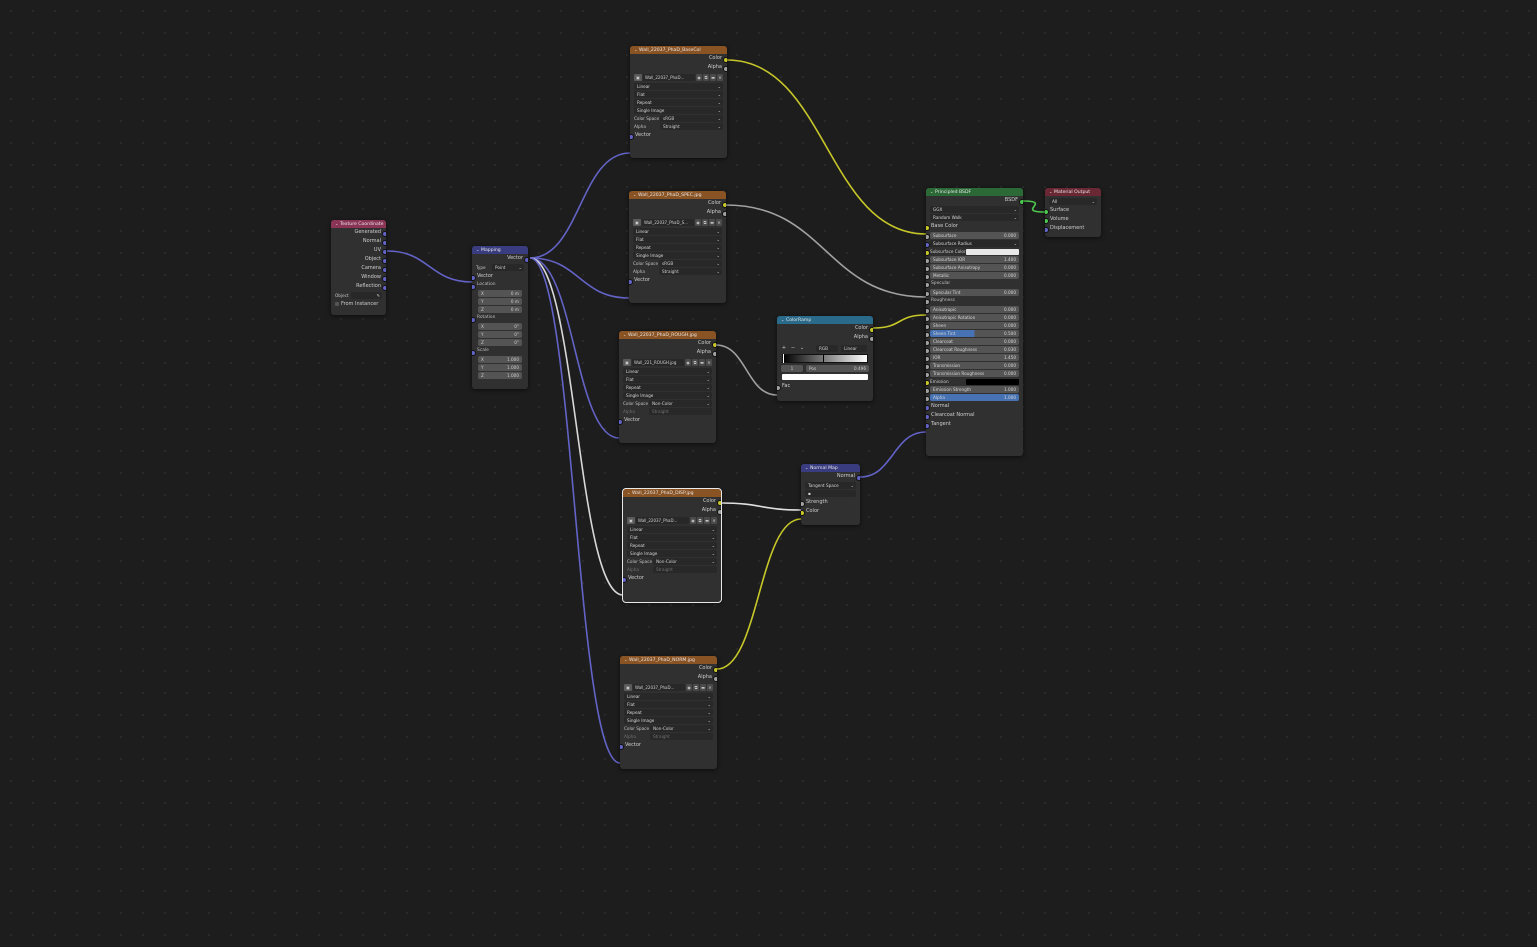  What do you see at coordinates (677, 195) in the screenshot?
I see `node-header: ⌄ Wall_22037_PhaD_SPEC.jpg` at bounding box center [677, 195].